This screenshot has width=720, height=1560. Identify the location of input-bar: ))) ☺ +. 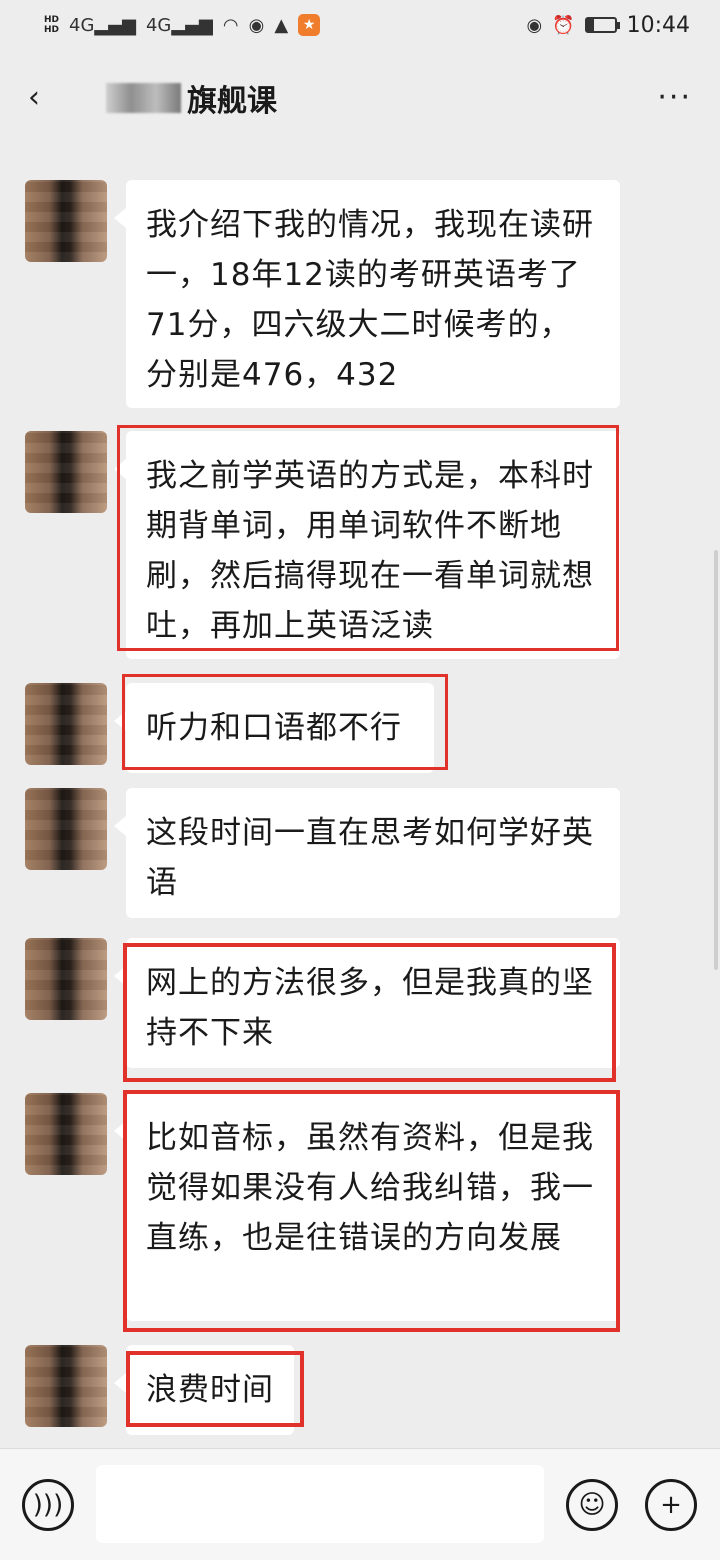
(360, 1504).